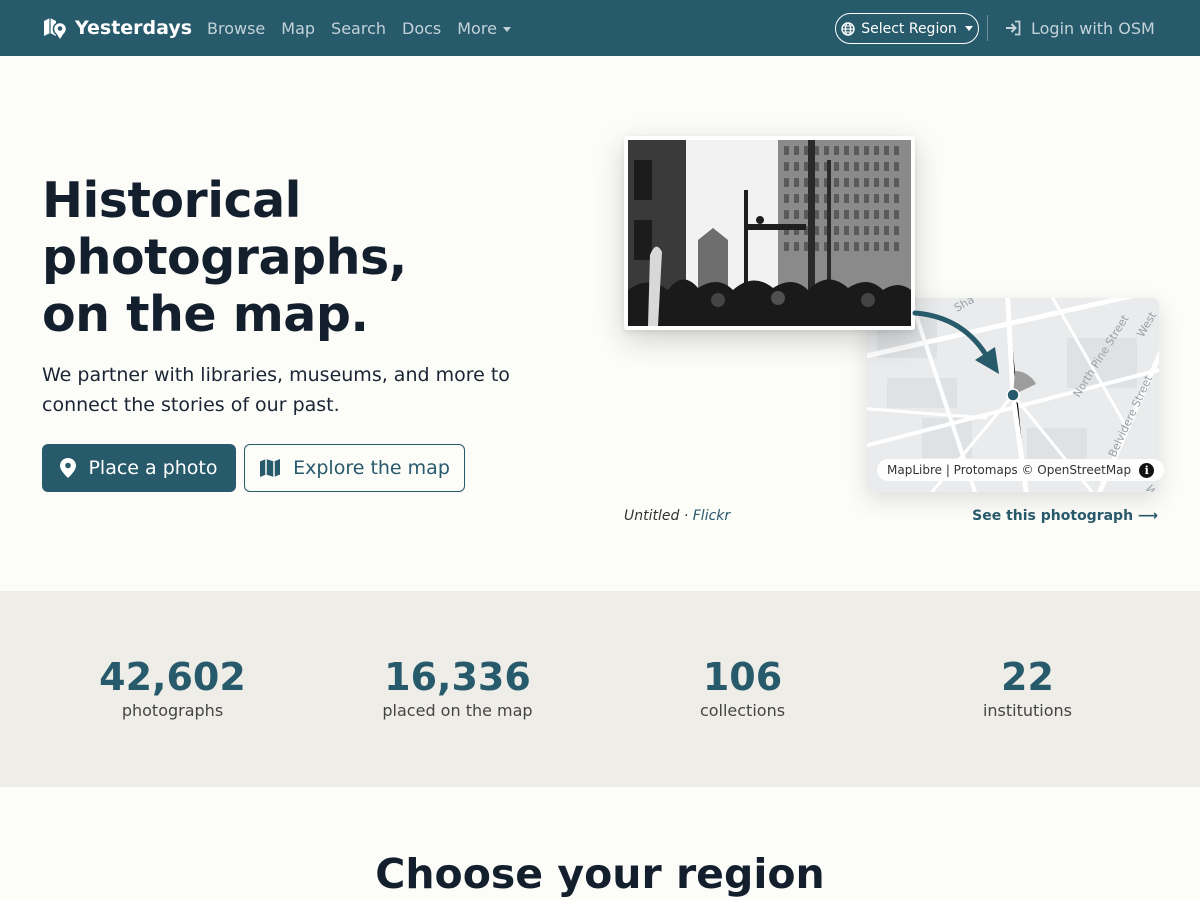  I want to click on stat-collections: 106 collections, so click(742, 687).